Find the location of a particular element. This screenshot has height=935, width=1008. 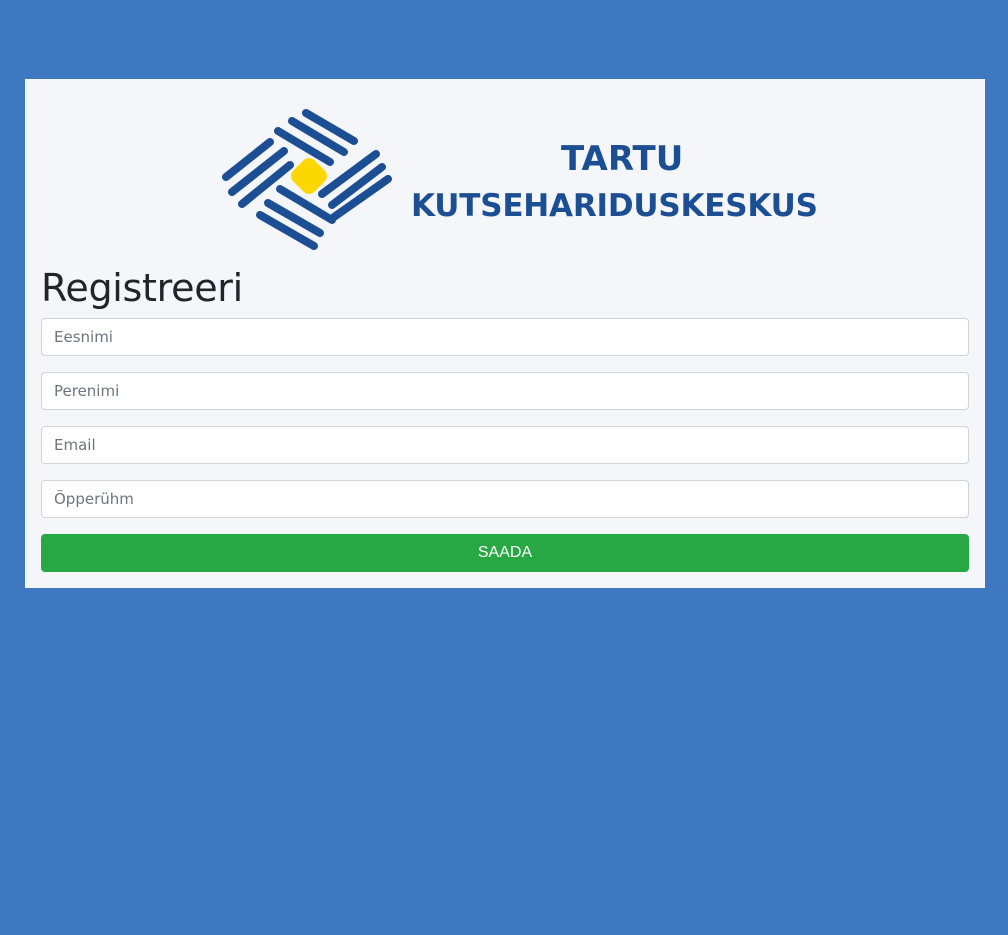

logo-text-tartu: TARTU is located at coordinates (622, 159).